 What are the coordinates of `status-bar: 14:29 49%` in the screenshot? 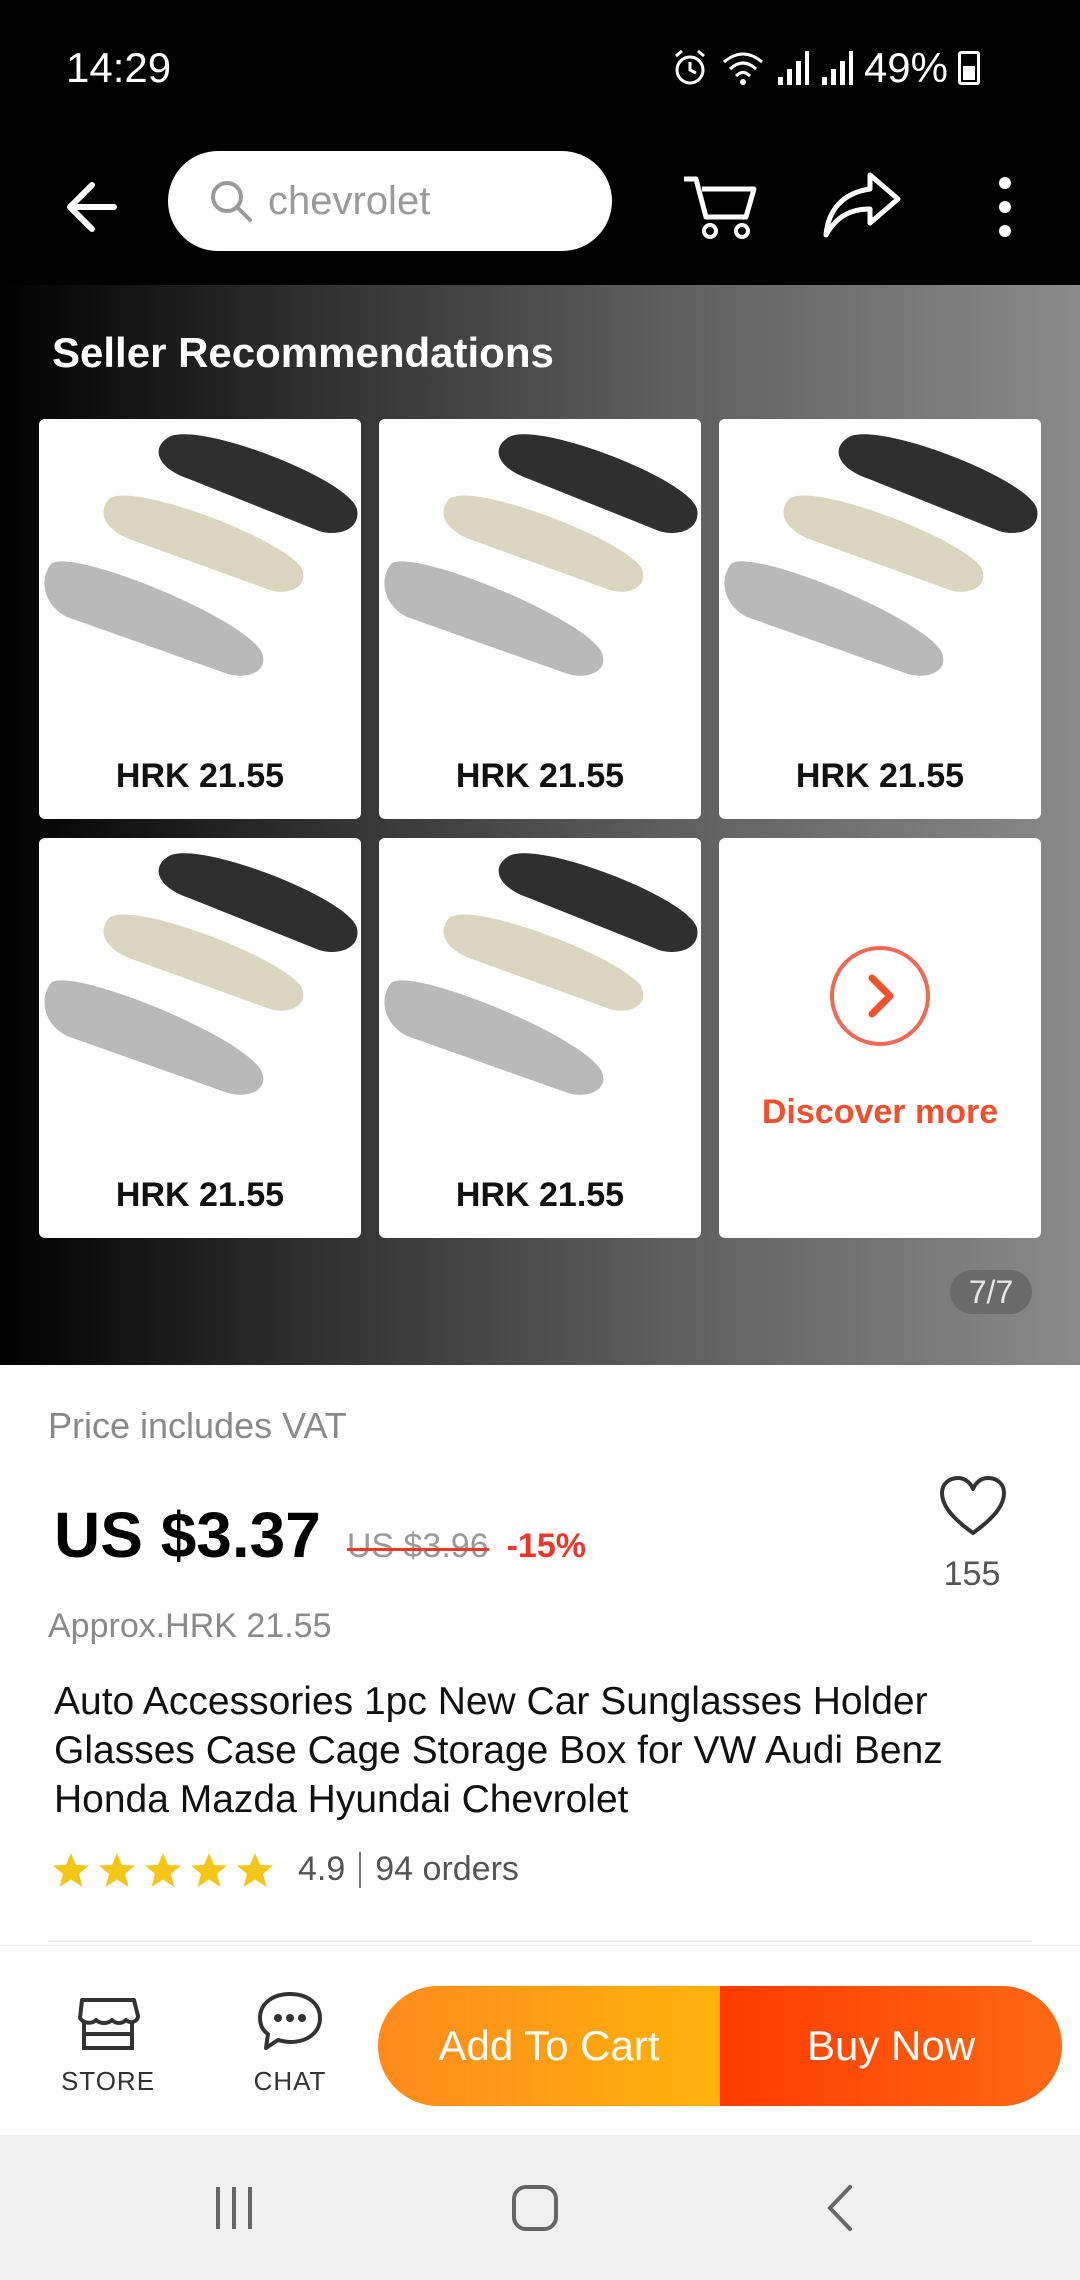 It's located at (540, 72).